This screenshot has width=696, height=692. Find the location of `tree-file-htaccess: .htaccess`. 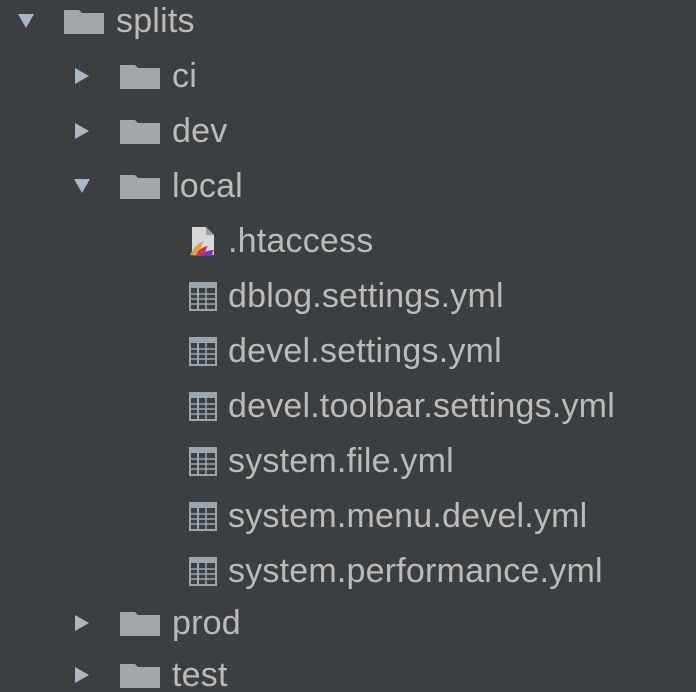

tree-file-htaccess: .htaccess is located at coordinates (280, 241).